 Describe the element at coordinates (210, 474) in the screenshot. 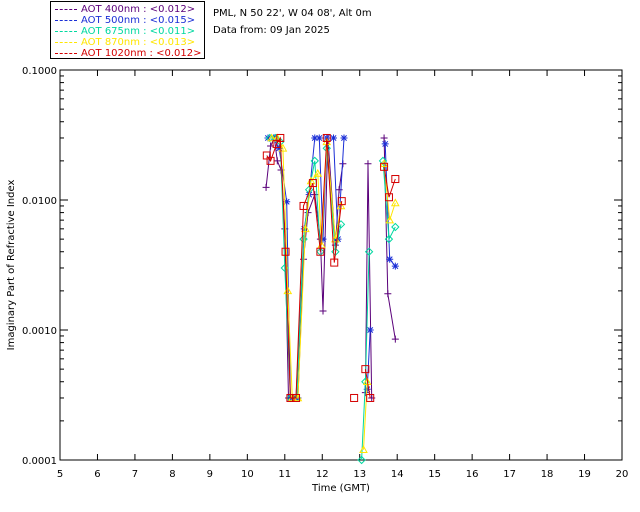

I see `x-tick-label: 9` at that location.